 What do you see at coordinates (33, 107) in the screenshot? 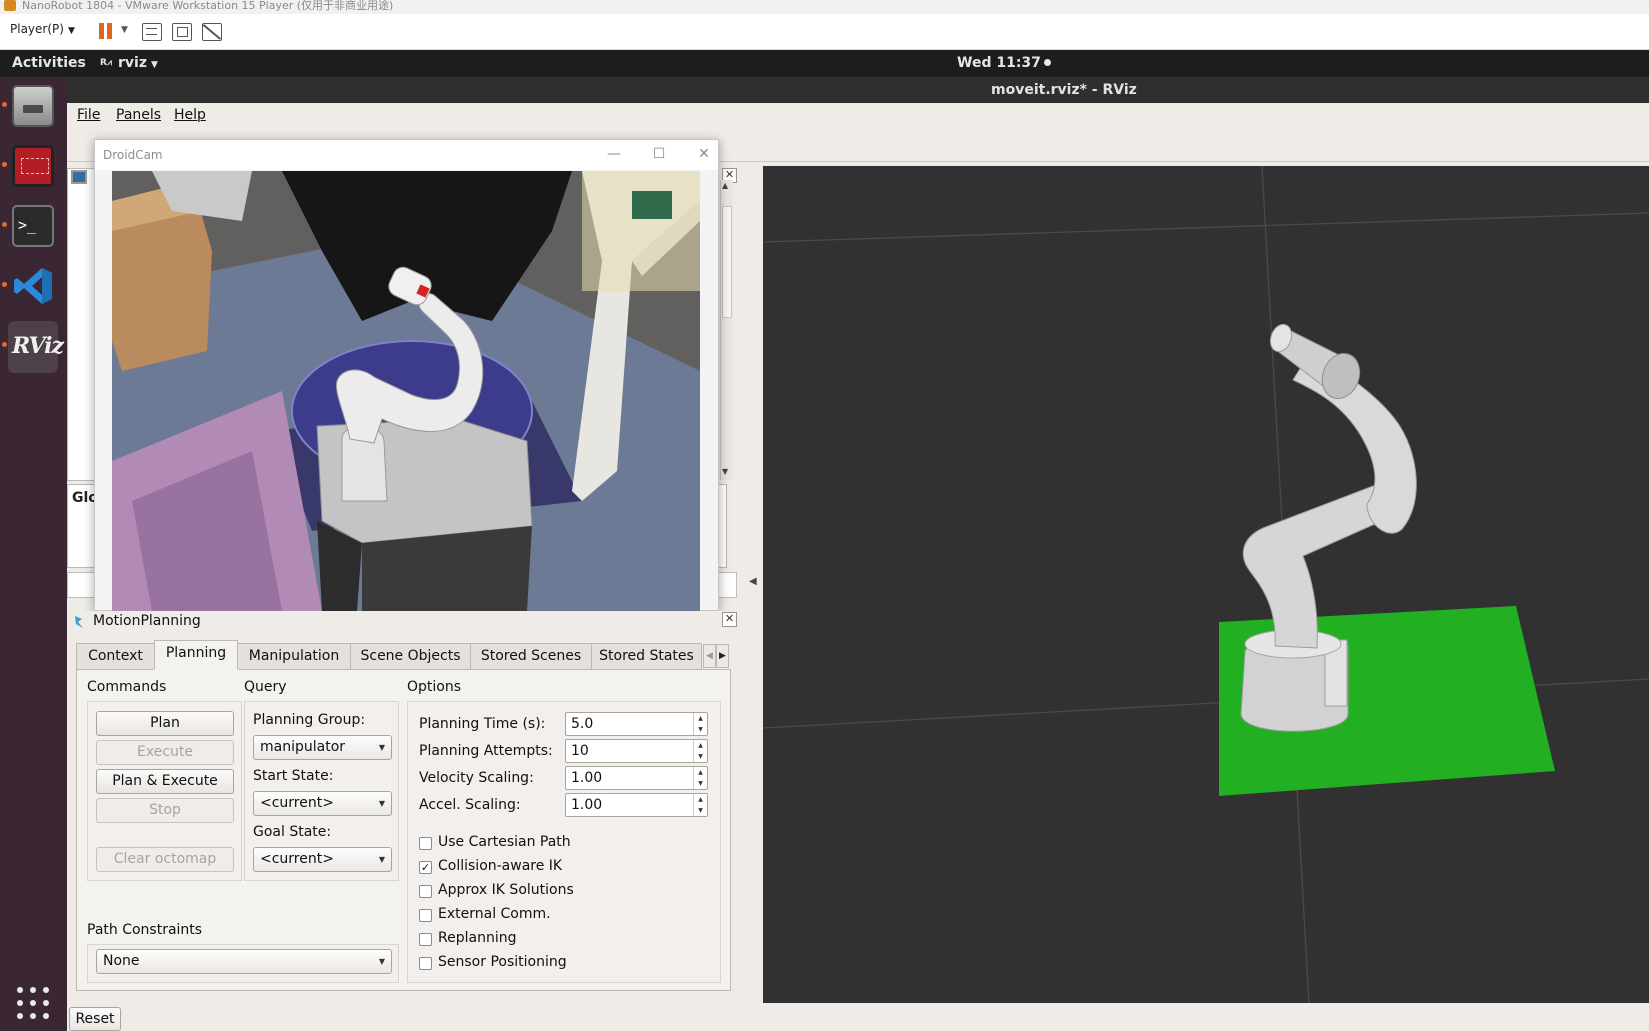
I see `files-icon` at bounding box center [33, 107].